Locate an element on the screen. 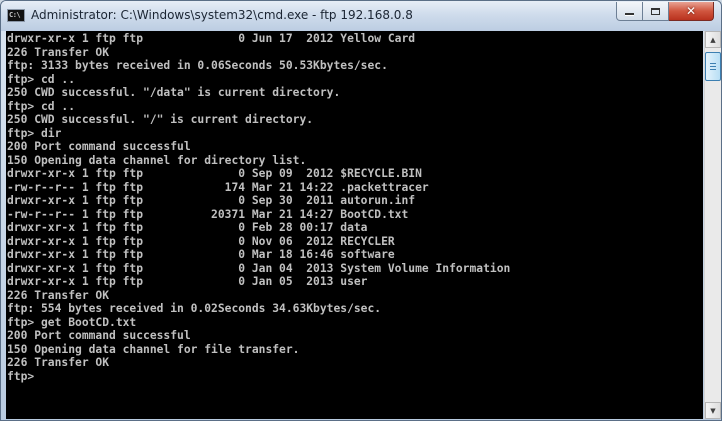  console-line: ftp> is located at coordinates (24, 376).